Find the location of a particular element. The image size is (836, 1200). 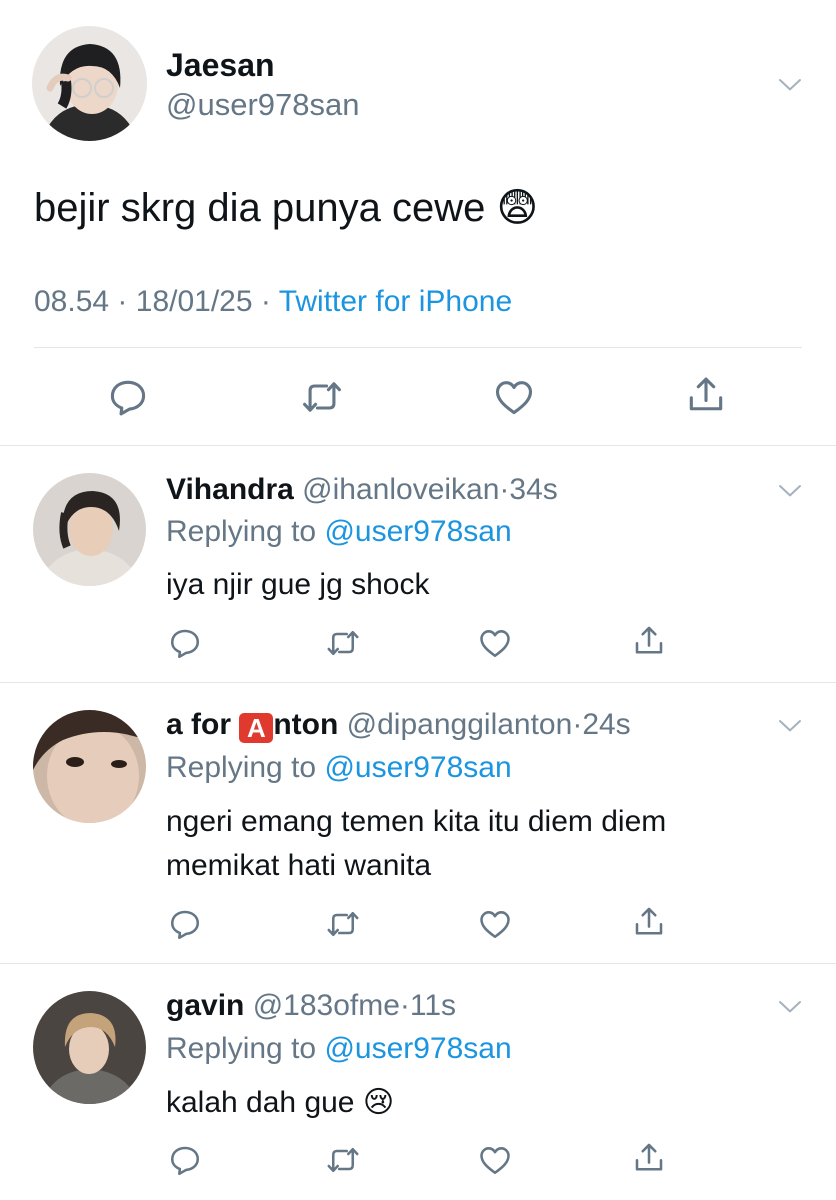

reply-text-row: kalah dah gue 😢 is located at coordinates (280, 1103).